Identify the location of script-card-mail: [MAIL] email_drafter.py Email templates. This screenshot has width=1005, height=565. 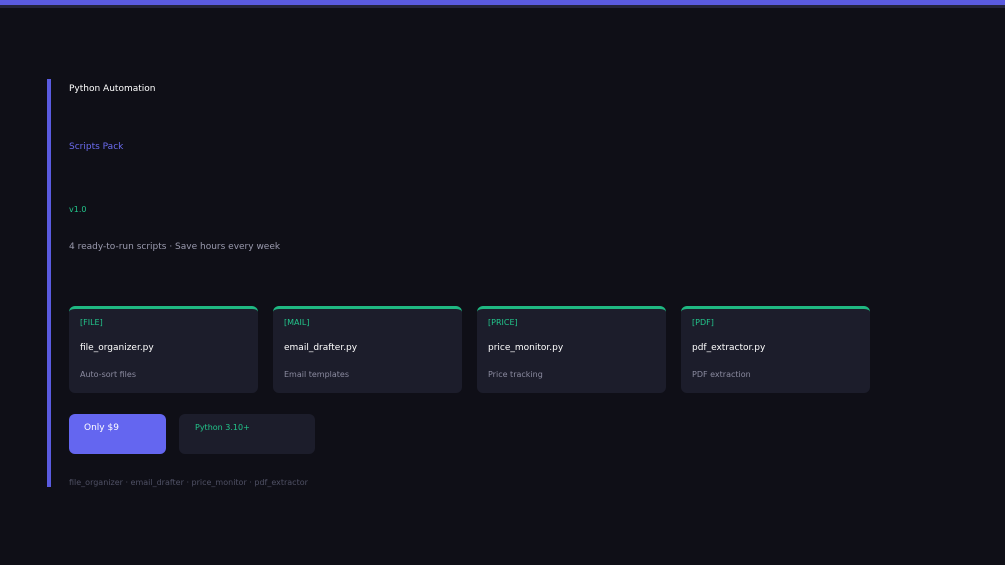
(367, 349).